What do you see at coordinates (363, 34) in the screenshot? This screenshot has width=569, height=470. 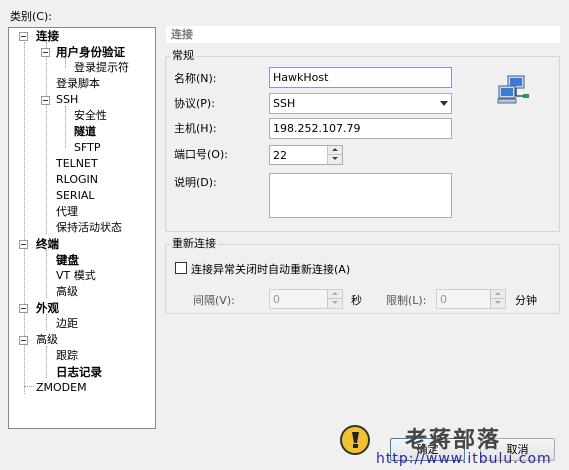 I see `panel-header: 连接` at bounding box center [363, 34].